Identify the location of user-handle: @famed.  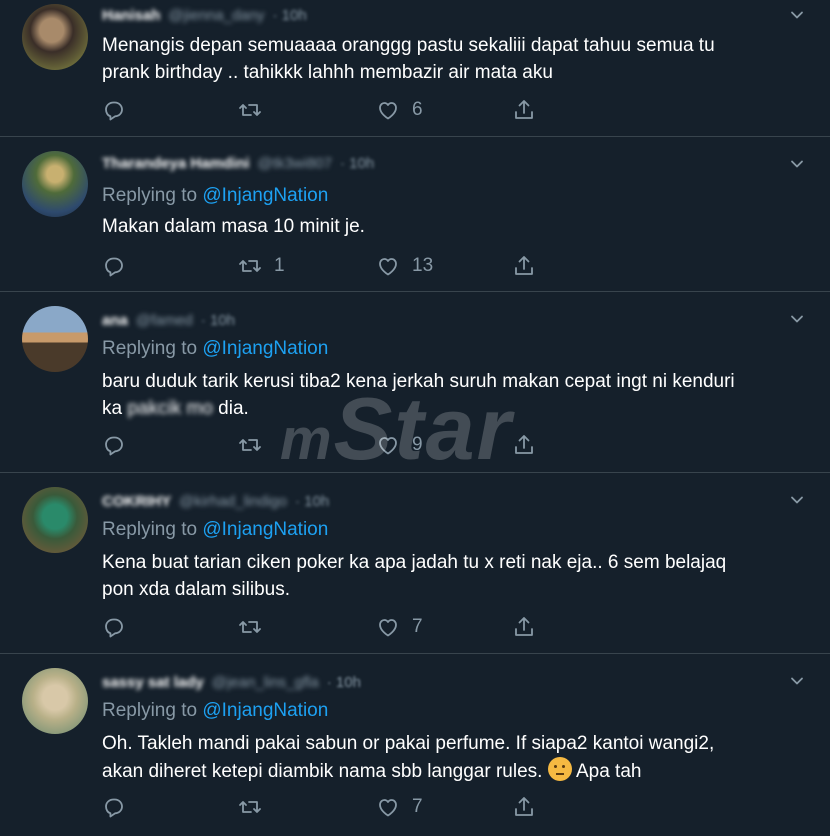
(164, 320).